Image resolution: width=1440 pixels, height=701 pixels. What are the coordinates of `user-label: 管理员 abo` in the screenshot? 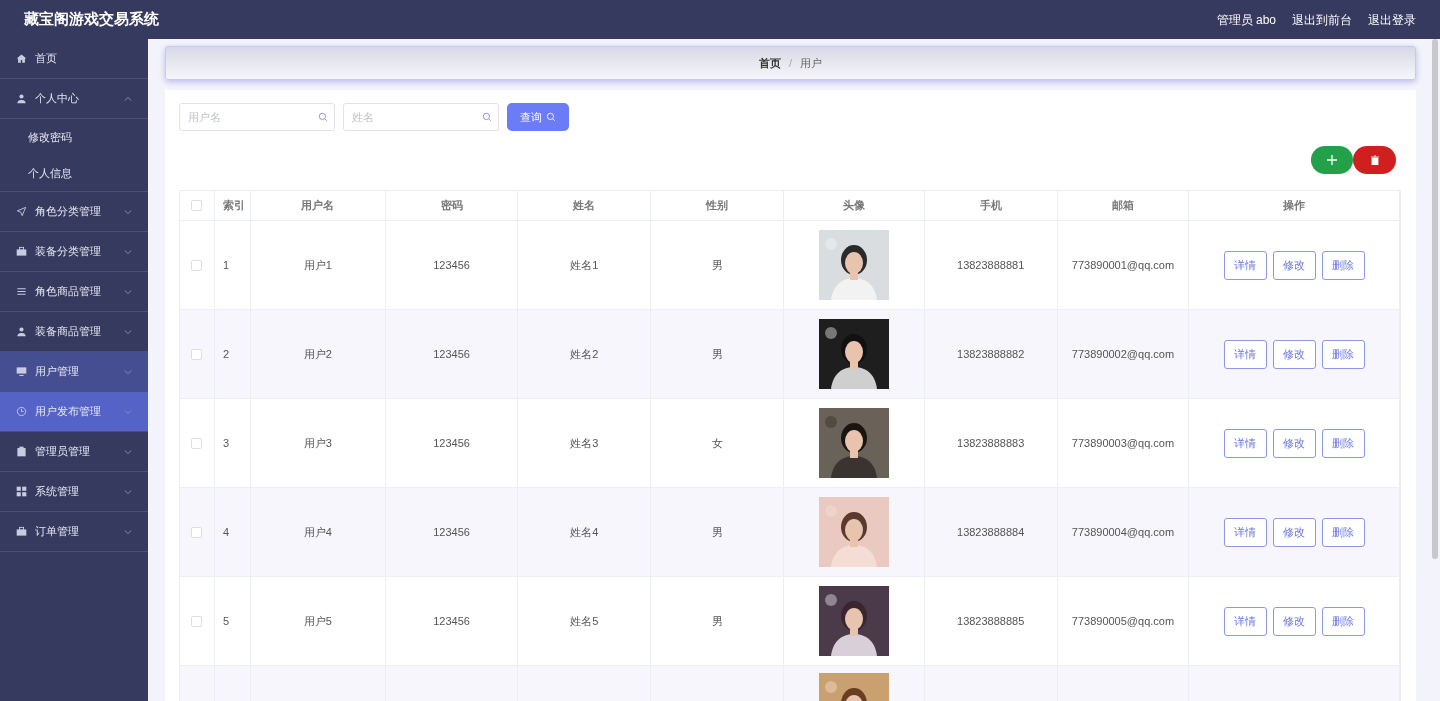 It's located at (1246, 20).